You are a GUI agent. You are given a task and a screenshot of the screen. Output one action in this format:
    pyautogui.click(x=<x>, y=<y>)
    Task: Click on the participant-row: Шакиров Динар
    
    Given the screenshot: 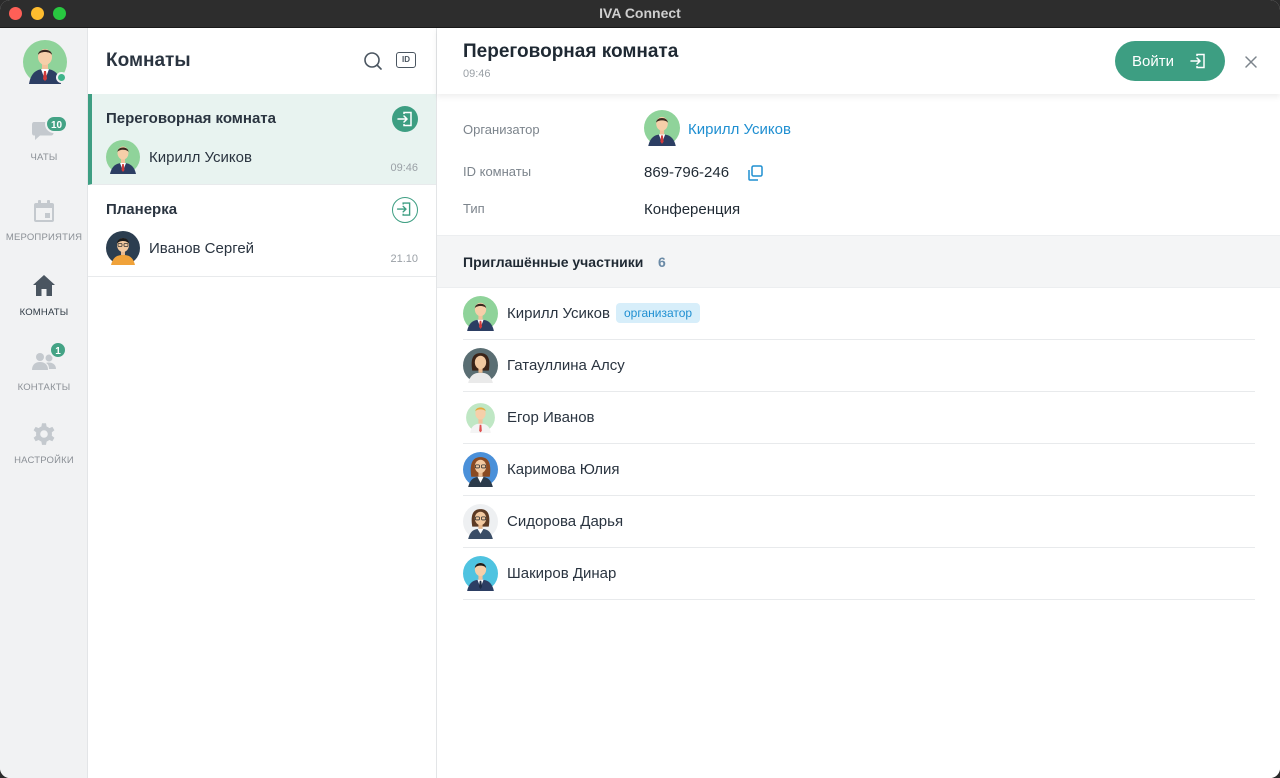 What is the action you would take?
    pyautogui.click(x=859, y=574)
    